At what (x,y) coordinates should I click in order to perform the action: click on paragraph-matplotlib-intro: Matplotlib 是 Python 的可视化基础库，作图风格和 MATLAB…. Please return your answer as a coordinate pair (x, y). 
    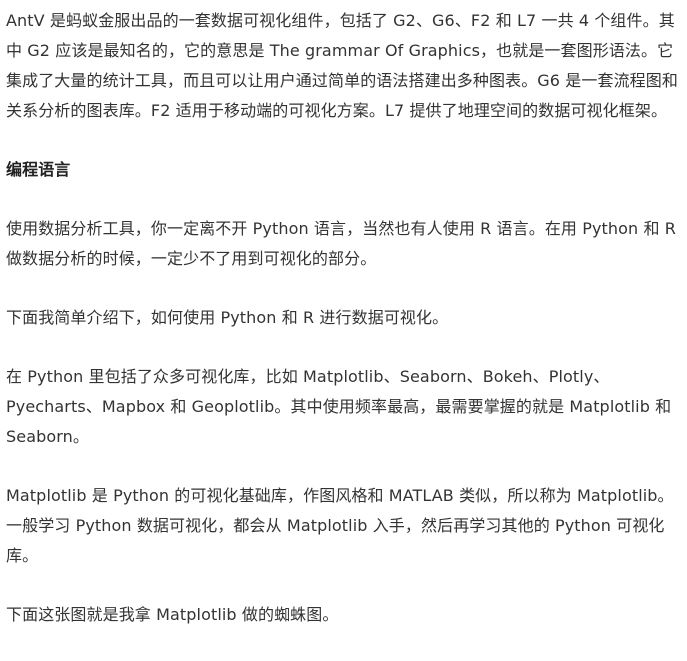
    Looking at the image, I should click on (340, 525).